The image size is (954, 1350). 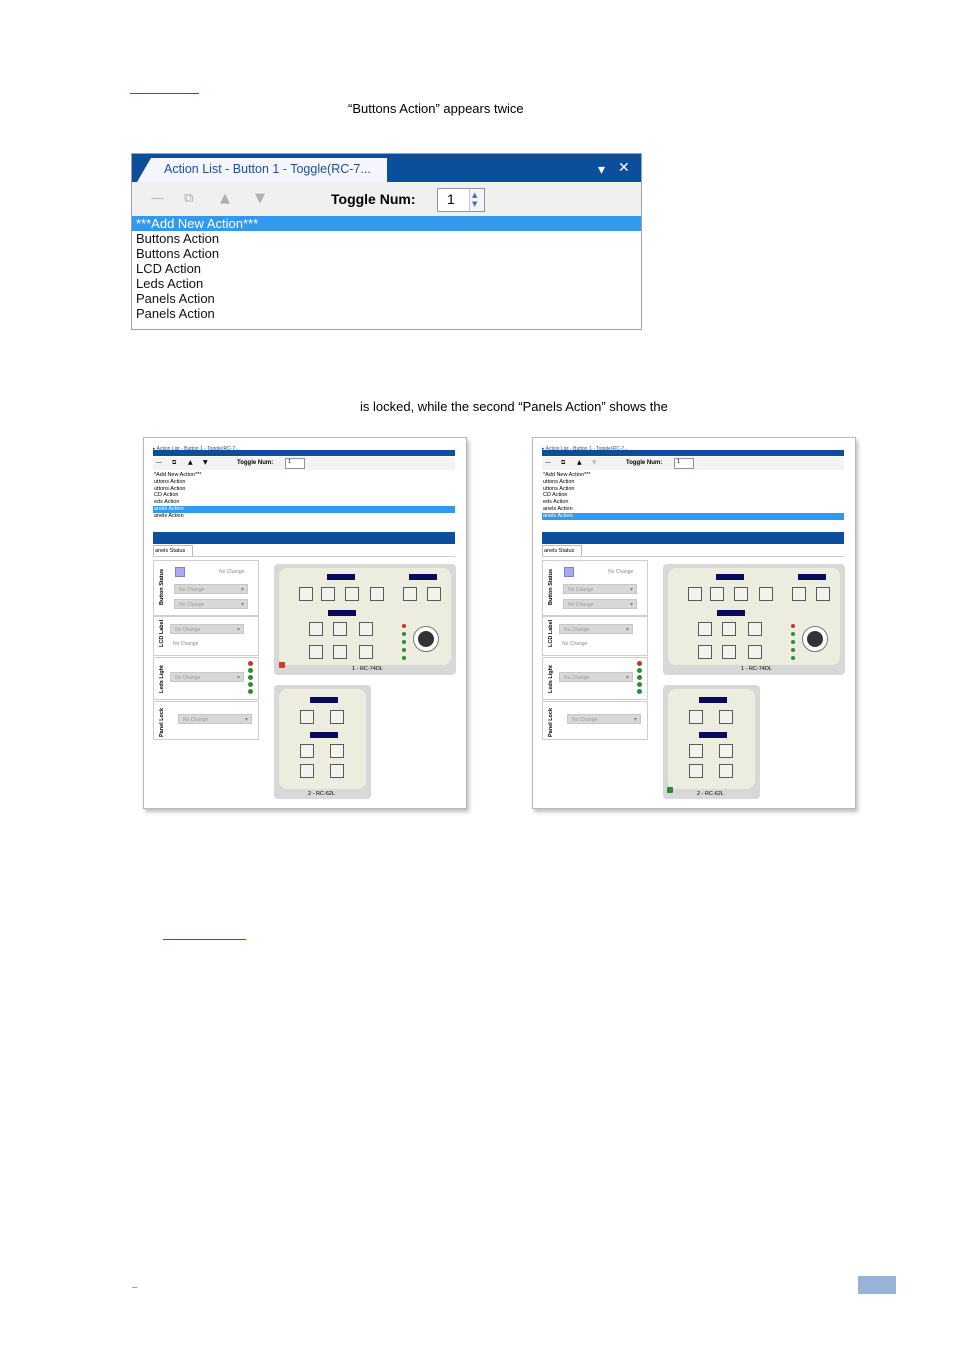 What do you see at coordinates (461, 200) in the screenshot?
I see `toggle-num-stepper: 1 ▲ ▼` at bounding box center [461, 200].